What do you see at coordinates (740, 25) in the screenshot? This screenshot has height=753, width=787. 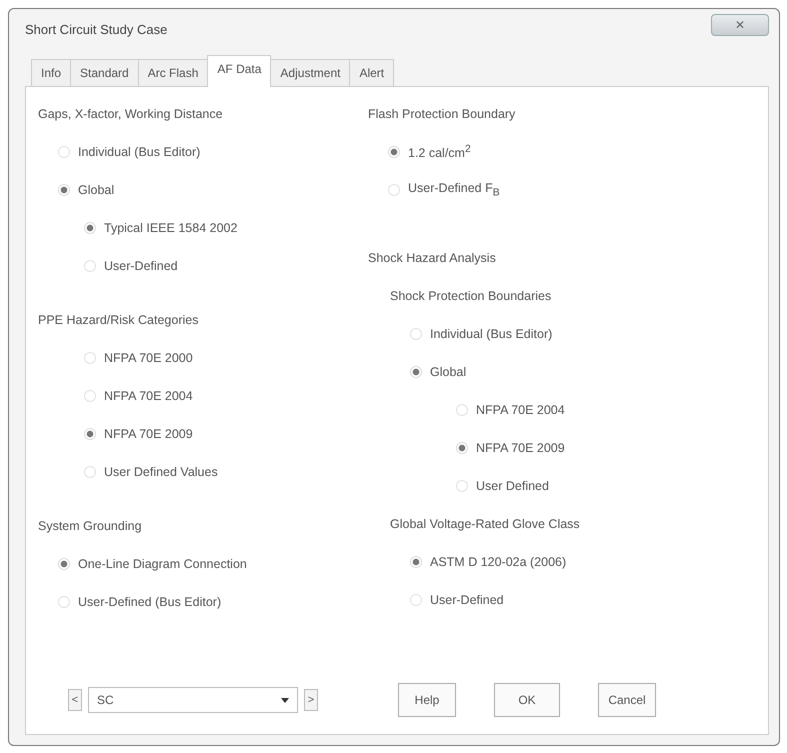 I see `close-button: ✕` at bounding box center [740, 25].